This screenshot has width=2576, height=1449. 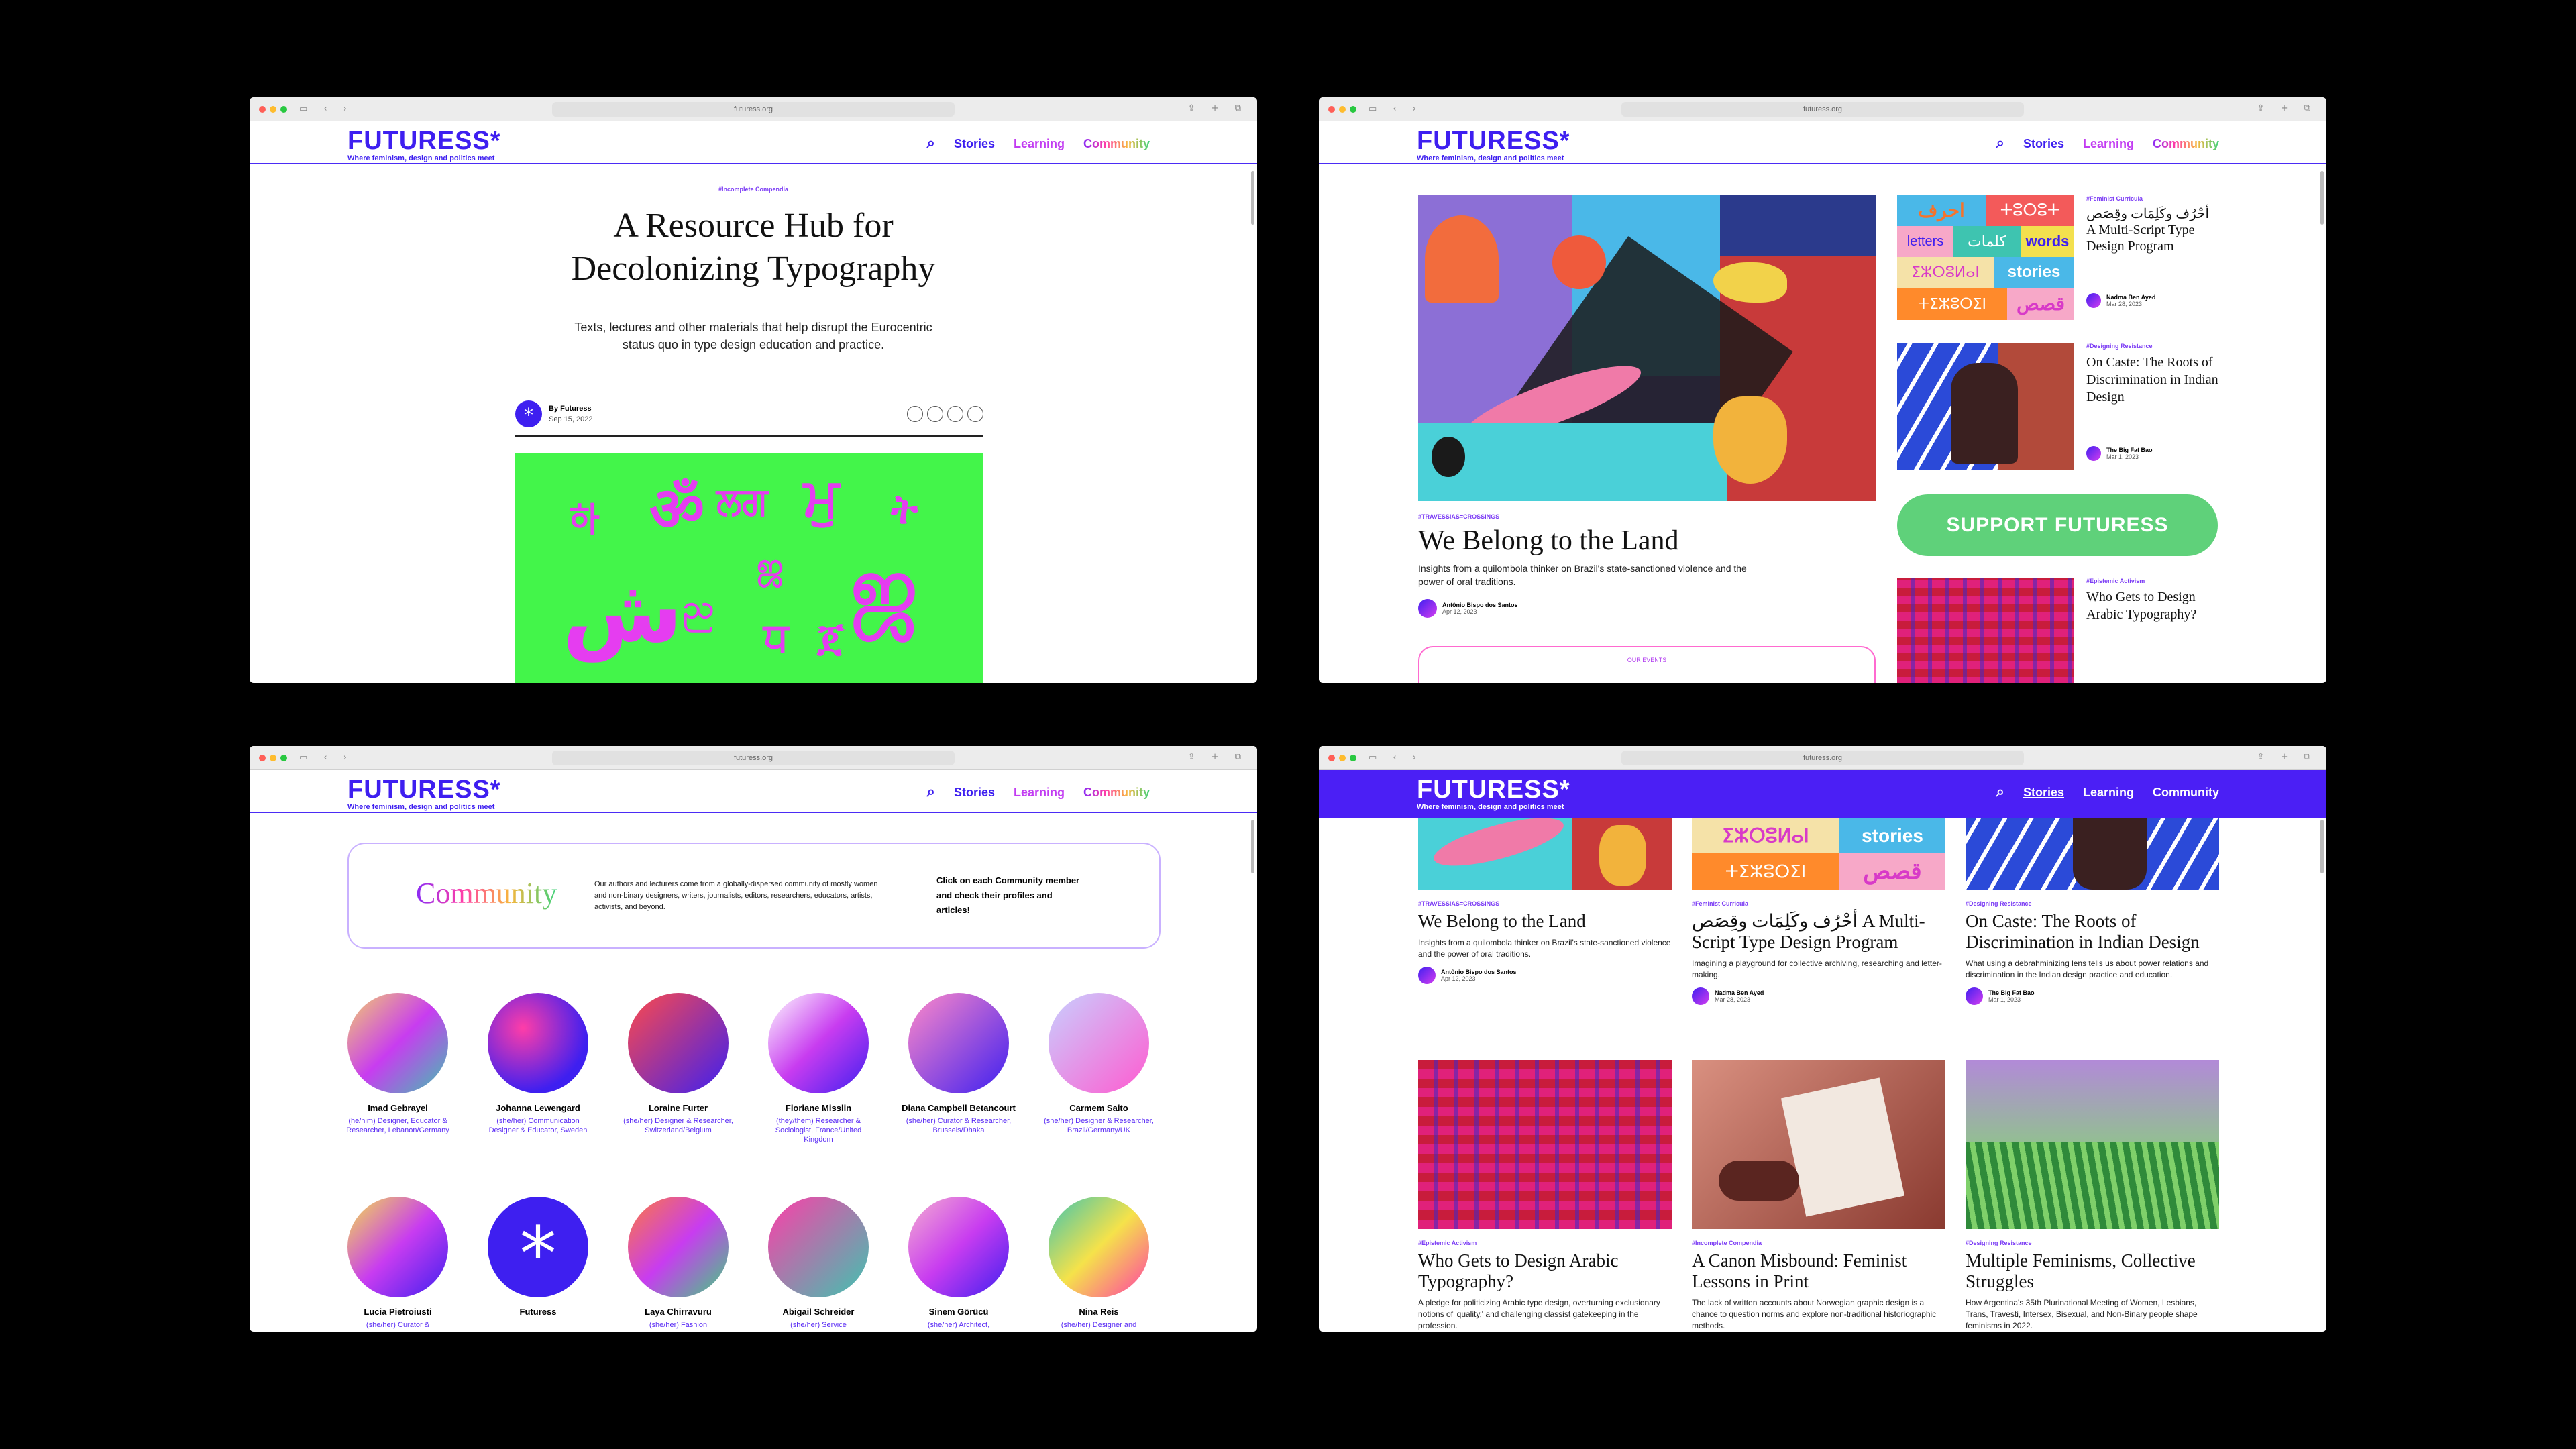 I want to click on member-name: Abigail Schreider, so click(x=818, y=1312).